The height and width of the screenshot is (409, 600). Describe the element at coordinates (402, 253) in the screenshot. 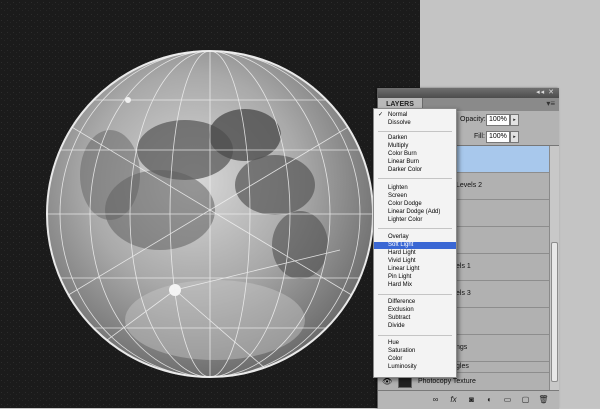

I see `menu-item-hard-light: Hard Light` at that location.